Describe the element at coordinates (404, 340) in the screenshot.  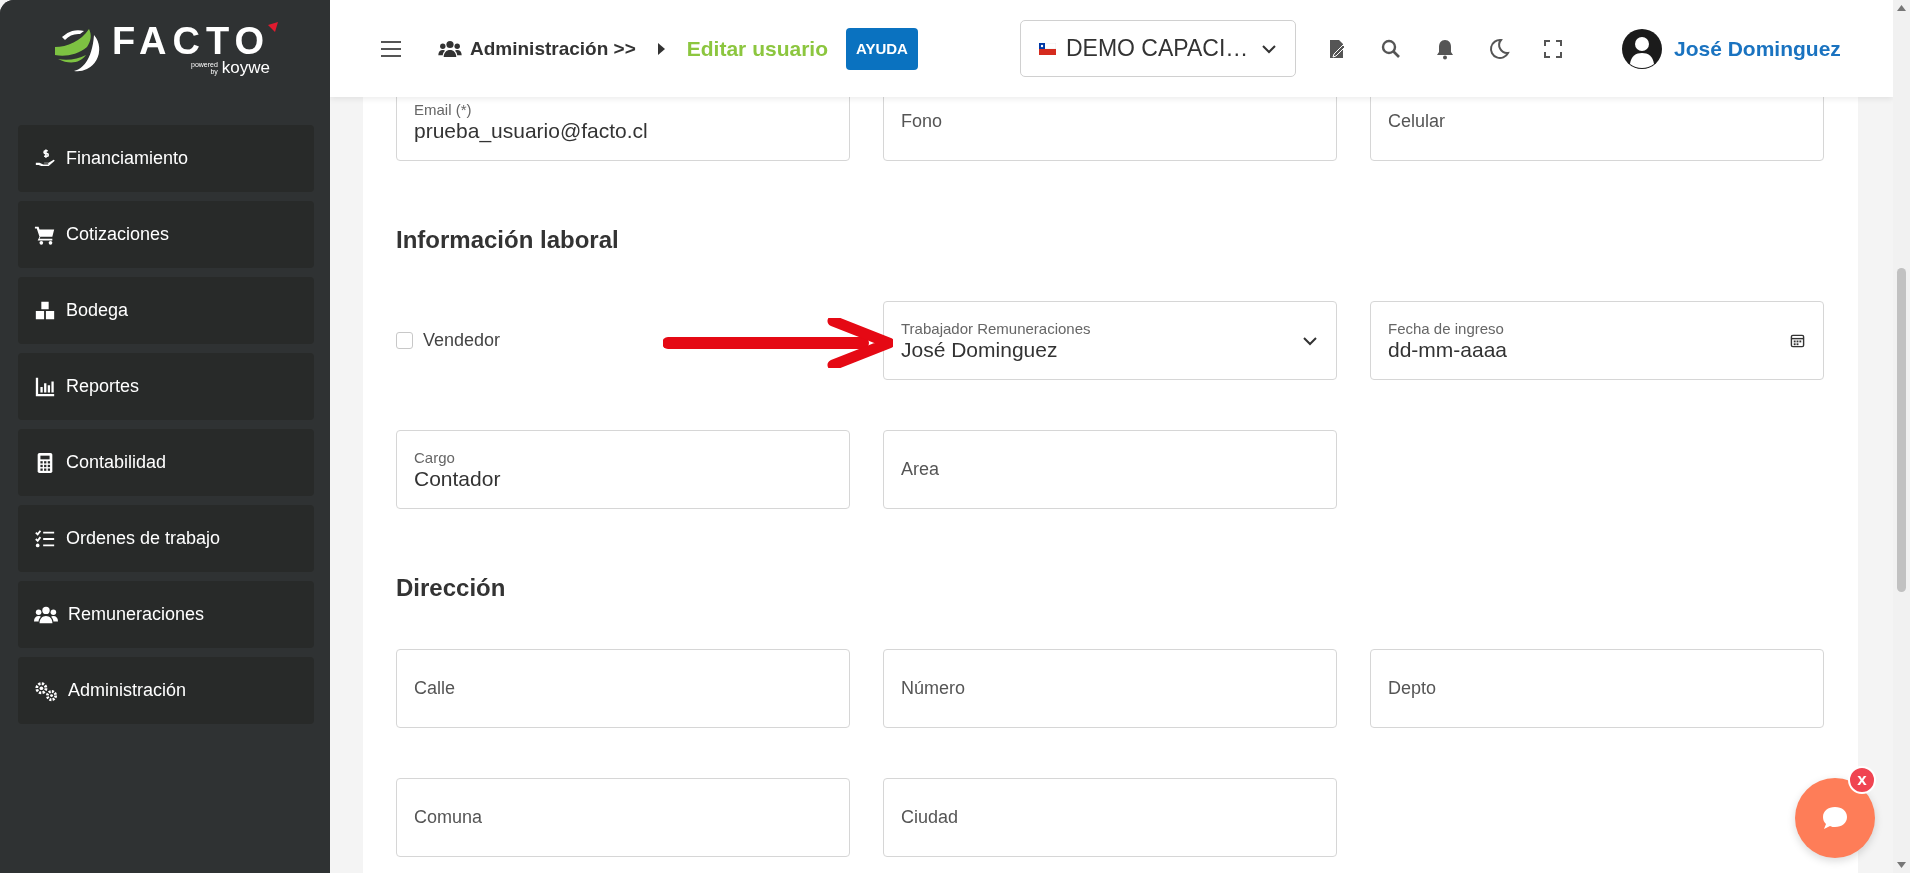
I see `checkbox` at that location.